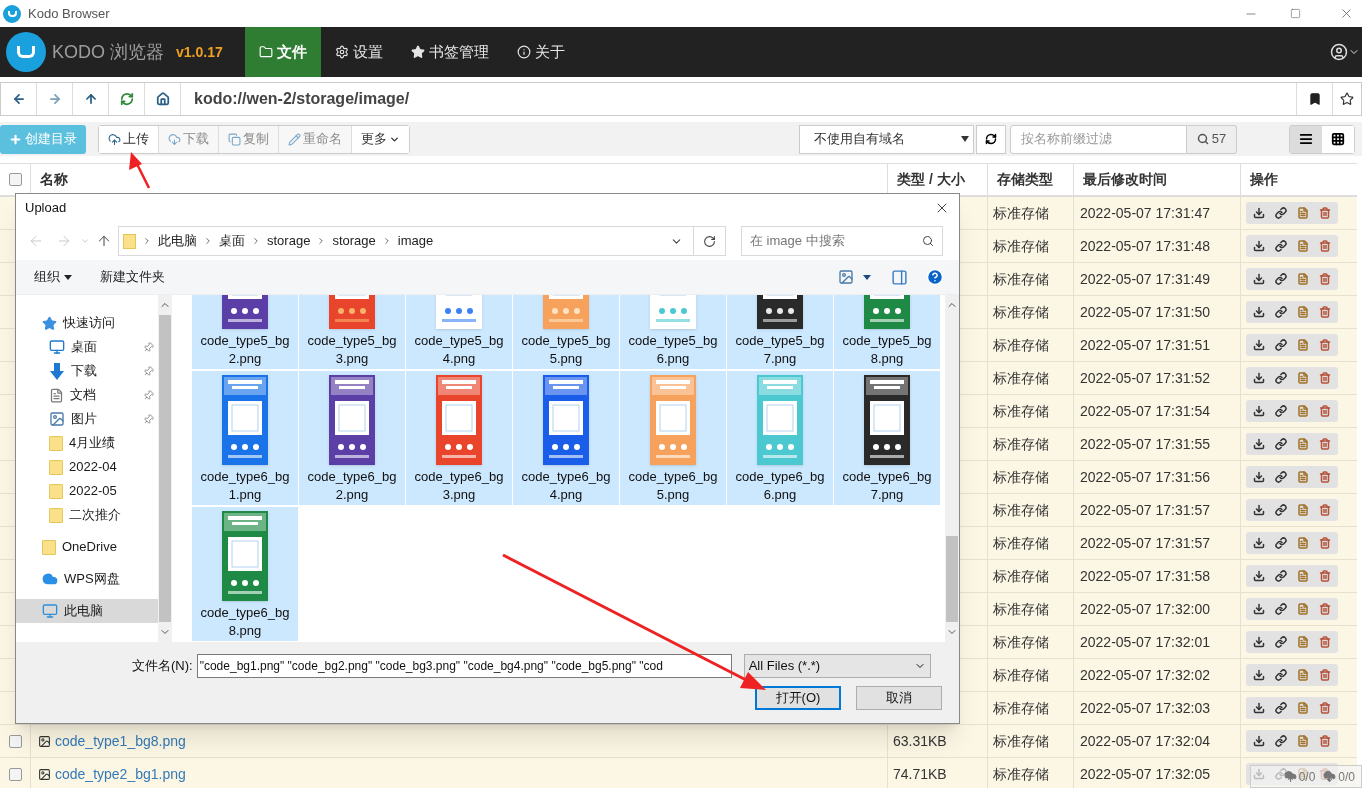 The width and height of the screenshot is (1362, 788). Describe the element at coordinates (1145, 345) in the screenshot. I see `table-cell-text: 2022-05-07 17:31:51` at that location.